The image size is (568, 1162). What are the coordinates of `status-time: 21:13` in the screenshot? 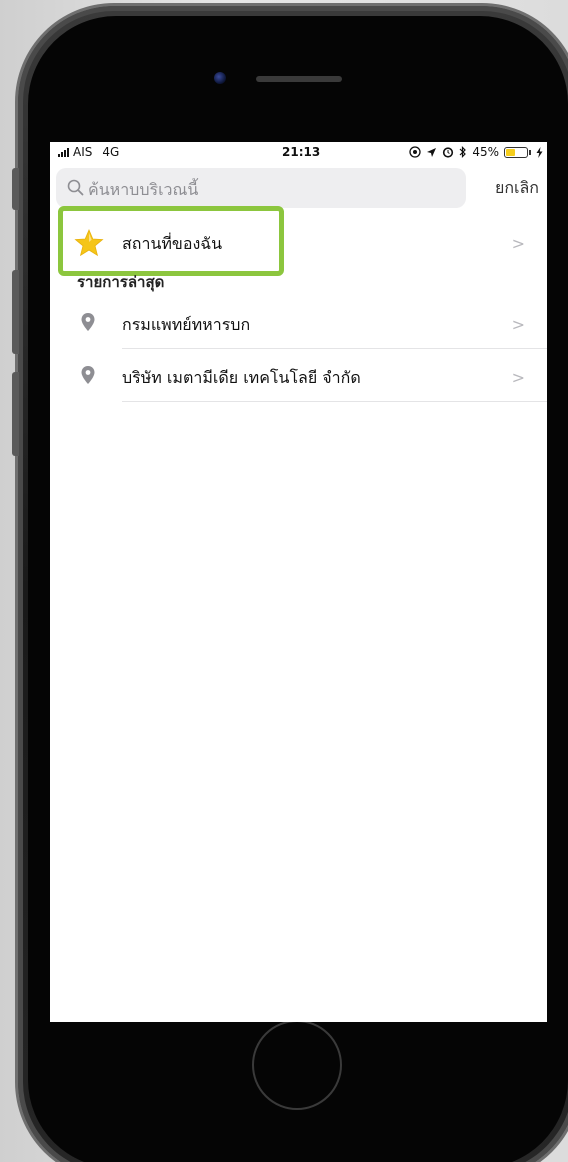 It's located at (301, 152).